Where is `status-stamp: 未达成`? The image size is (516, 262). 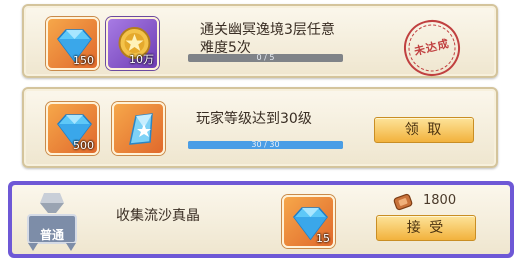 status-stamp: 未达成 is located at coordinates (431, 47).